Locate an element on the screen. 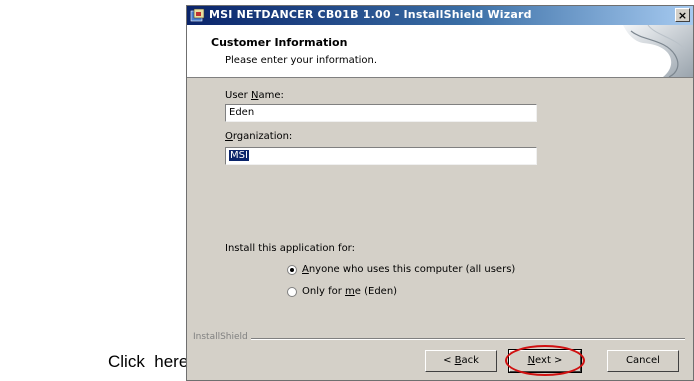  organization-value: MSI is located at coordinates (239, 155).